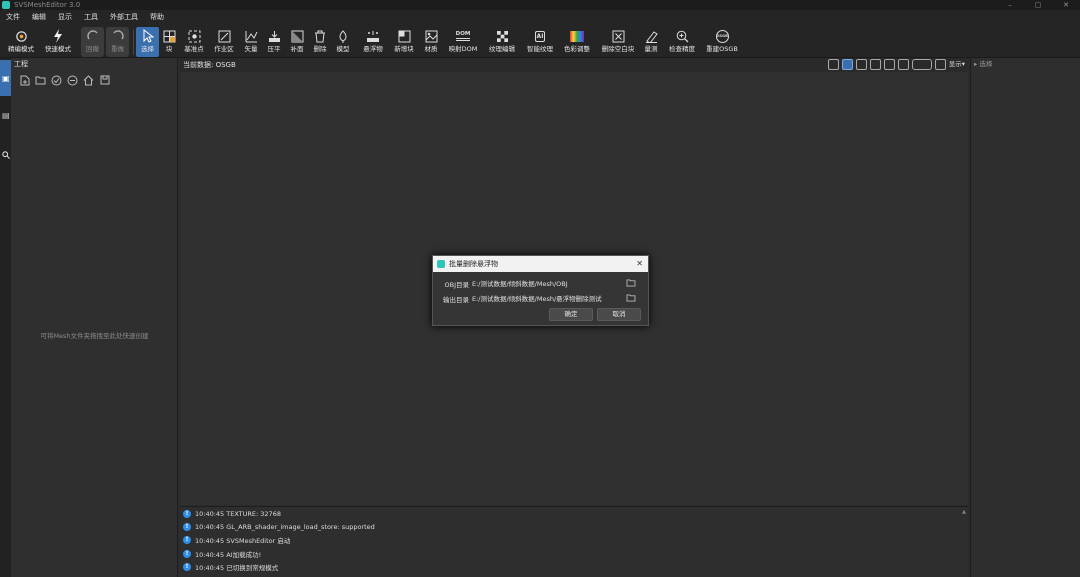 Image resolution: width=1080 pixels, height=577 pixels. Describe the element at coordinates (957, 64) in the screenshot. I see `display-dropdown: 显示▾` at that location.